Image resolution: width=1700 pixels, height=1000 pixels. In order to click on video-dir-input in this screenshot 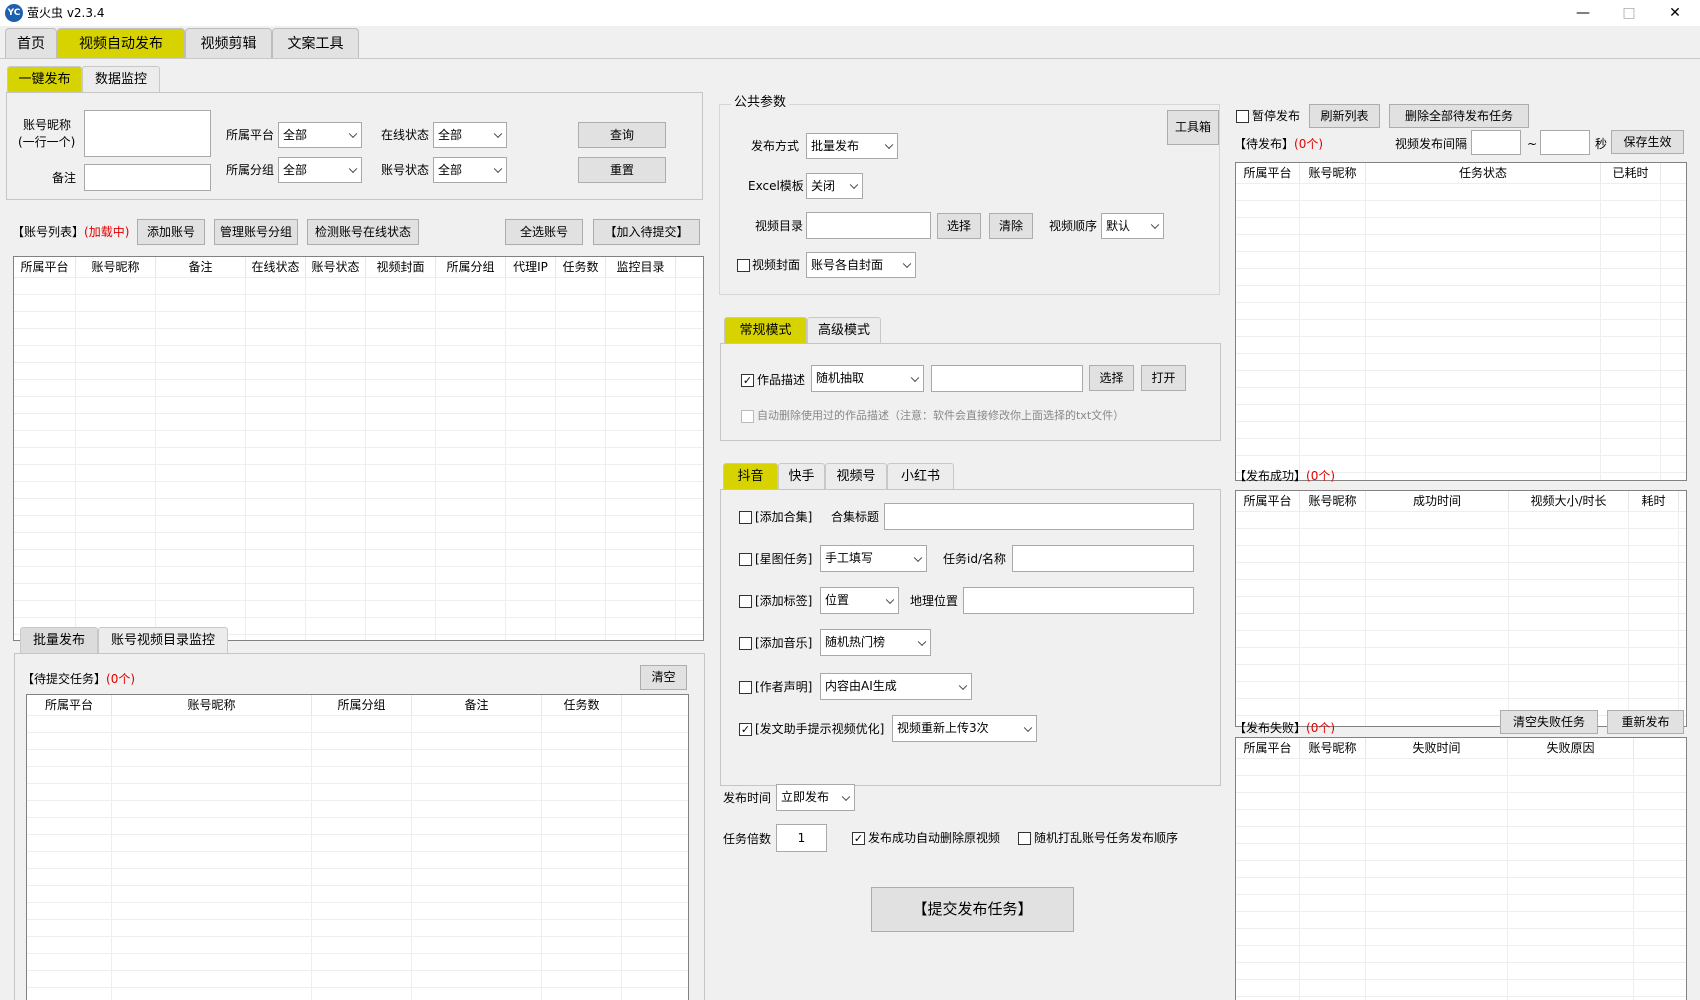, I will do `click(868, 225)`.